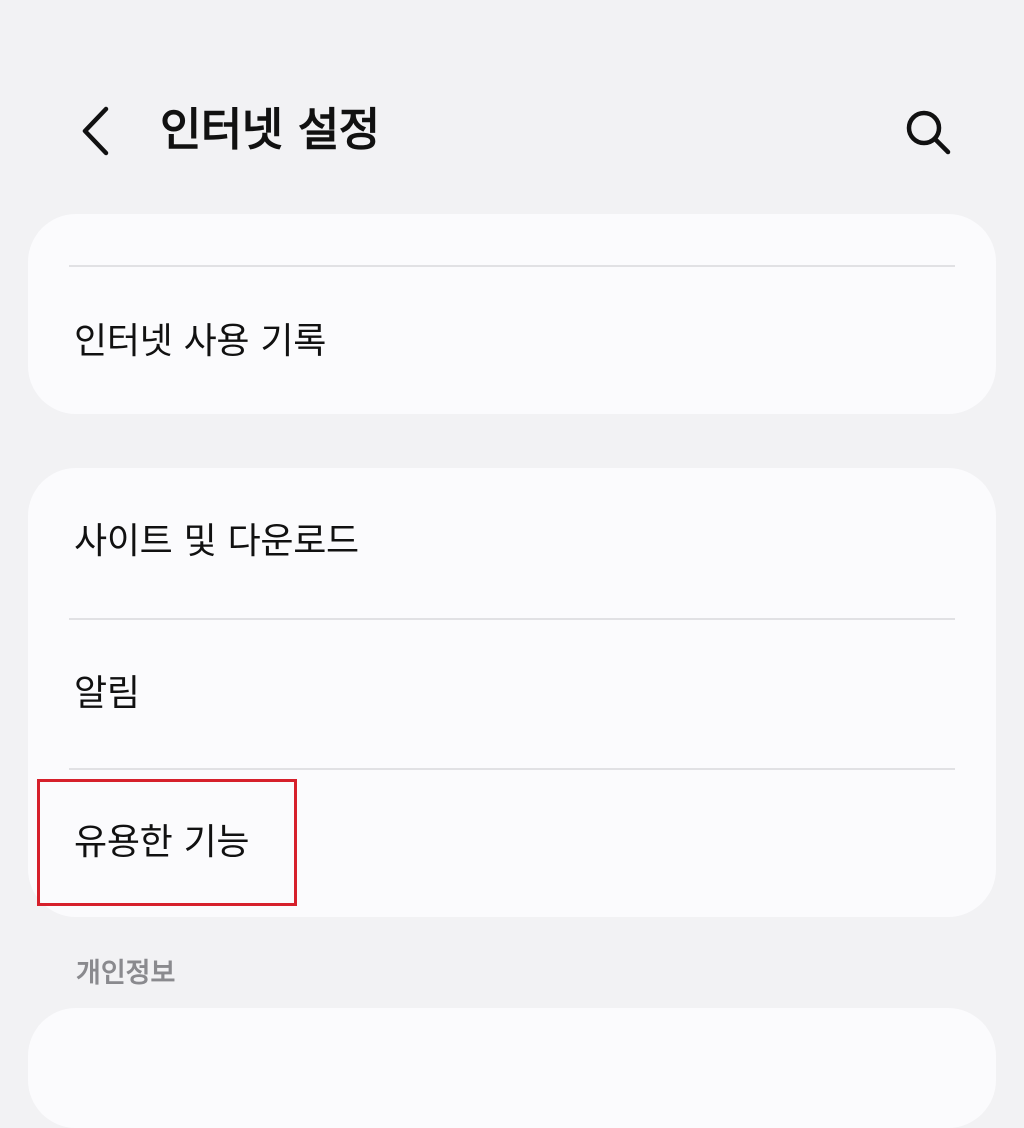 The height and width of the screenshot is (1128, 1024). I want to click on list-item-label: 알림, so click(107, 693).